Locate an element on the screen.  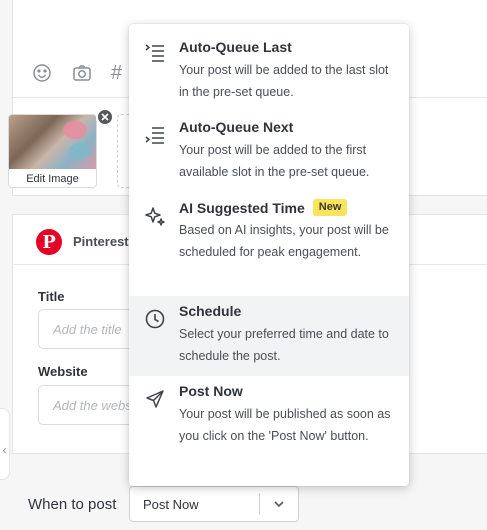
selected-option: Post Now is located at coordinates (171, 504).